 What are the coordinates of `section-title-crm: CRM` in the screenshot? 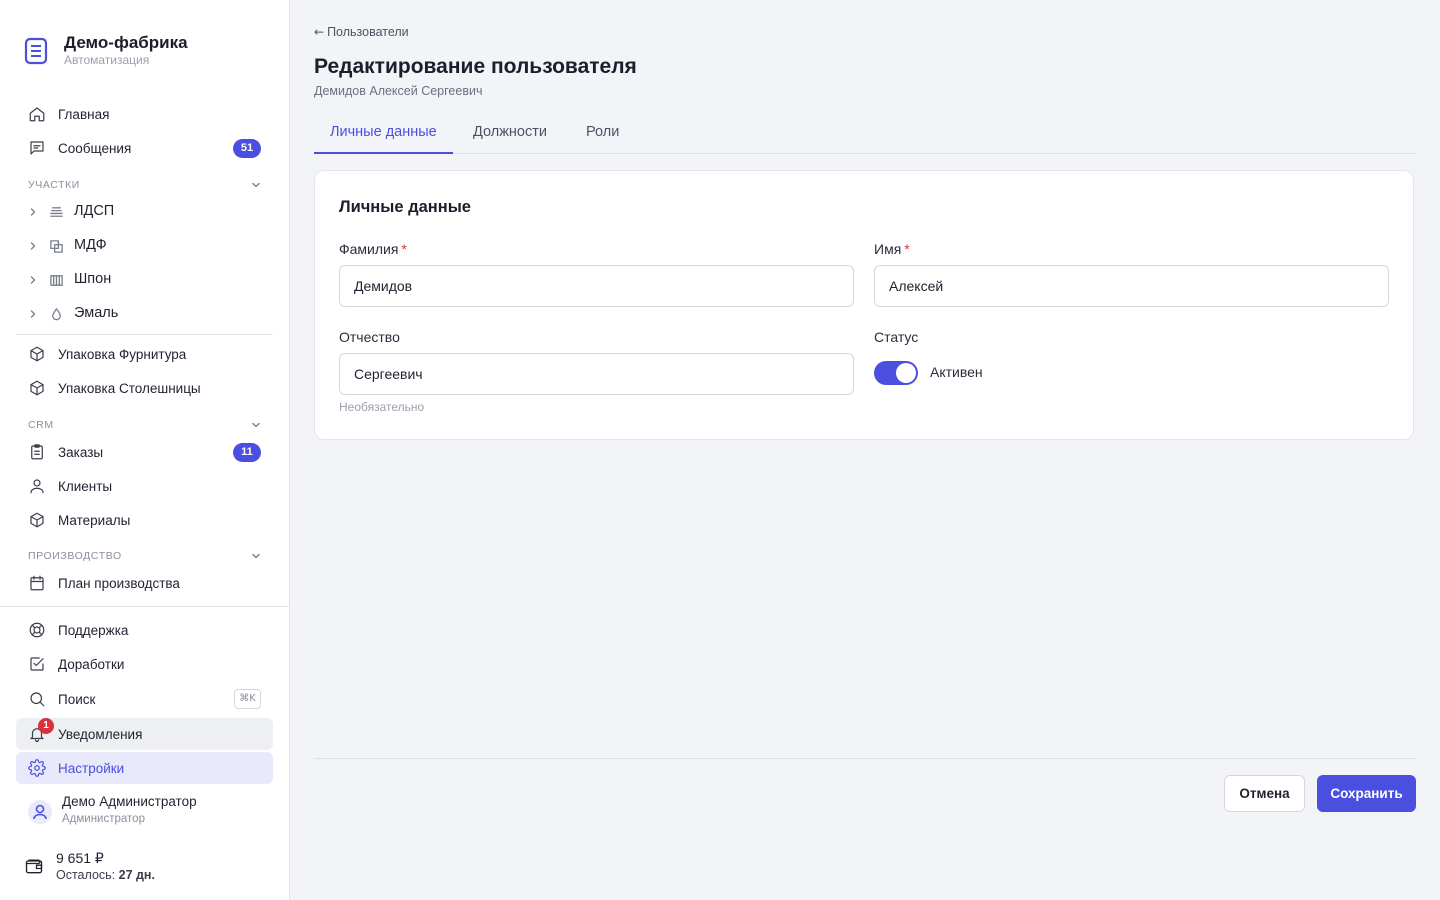 It's located at (41, 425).